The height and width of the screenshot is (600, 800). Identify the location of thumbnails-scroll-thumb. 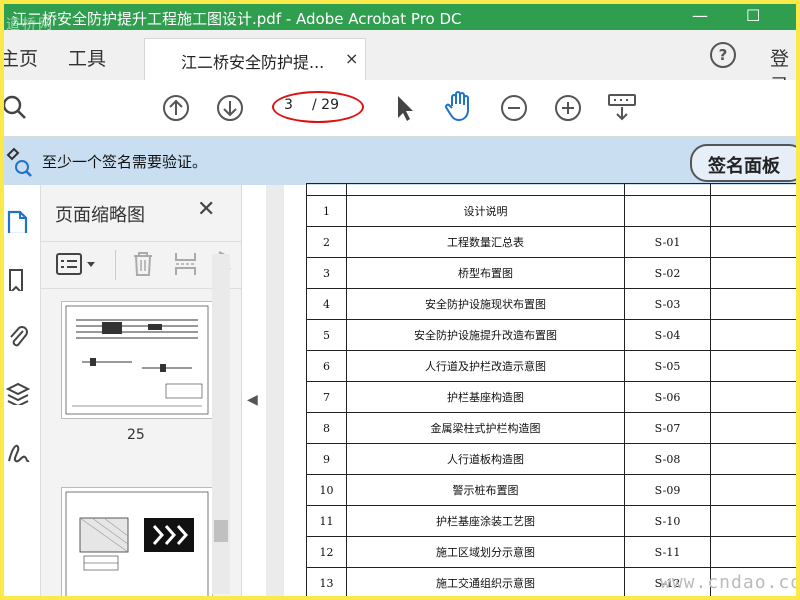
(221, 531).